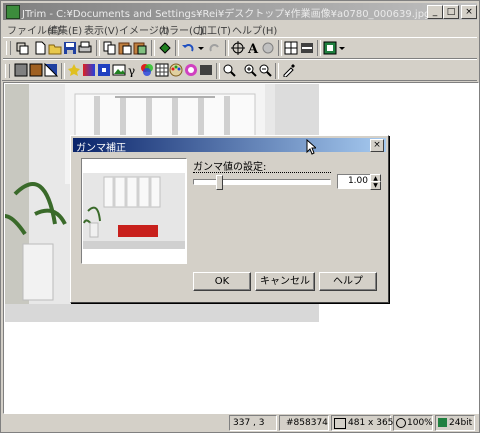  Describe the element at coordinates (140, 48) in the screenshot. I see `paste-new-icon` at that location.